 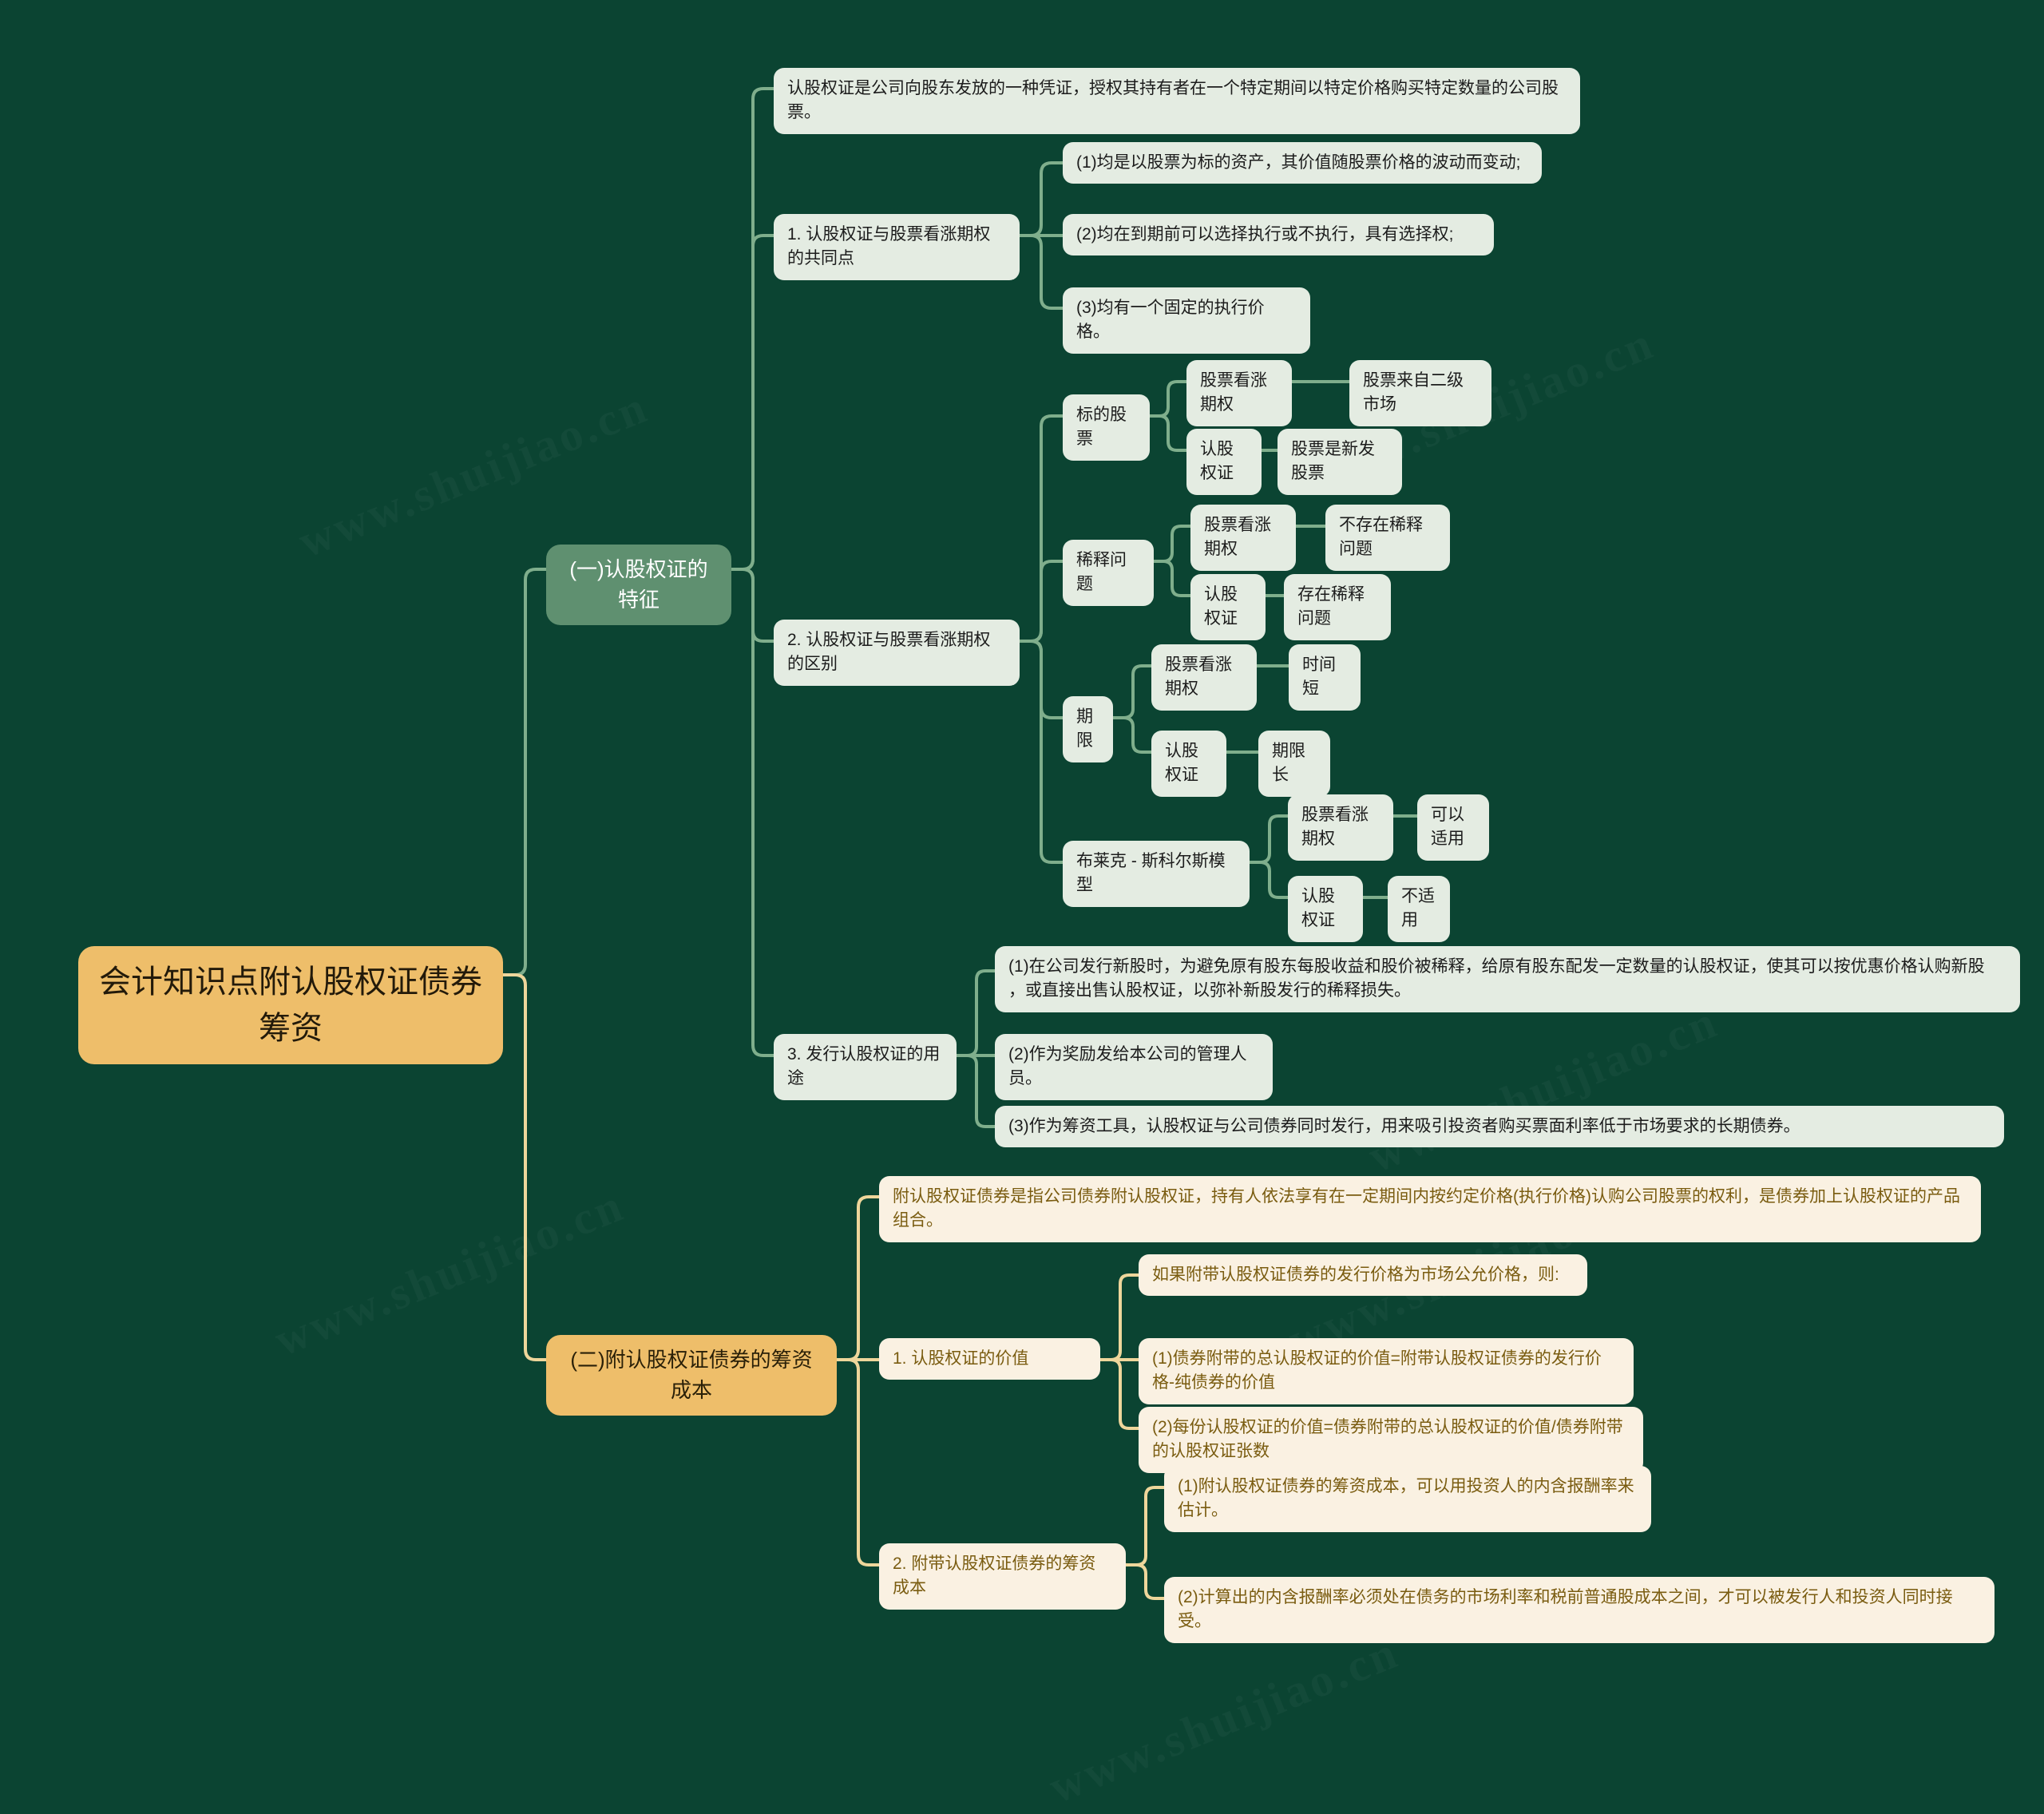 I want to click on group-value-text: 不存在稀释问题, so click(x=1381, y=537).